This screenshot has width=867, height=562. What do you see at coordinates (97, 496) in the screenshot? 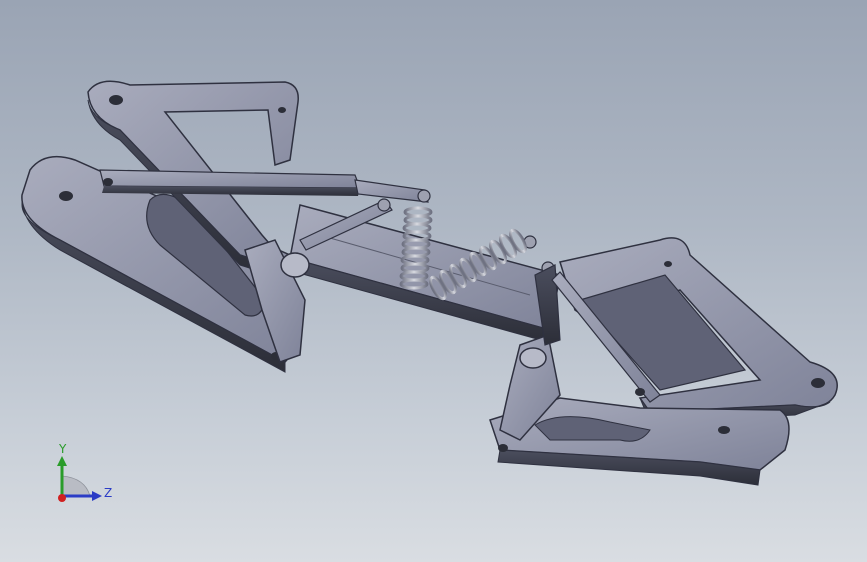
I see `z-axis-arrow` at bounding box center [97, 496].